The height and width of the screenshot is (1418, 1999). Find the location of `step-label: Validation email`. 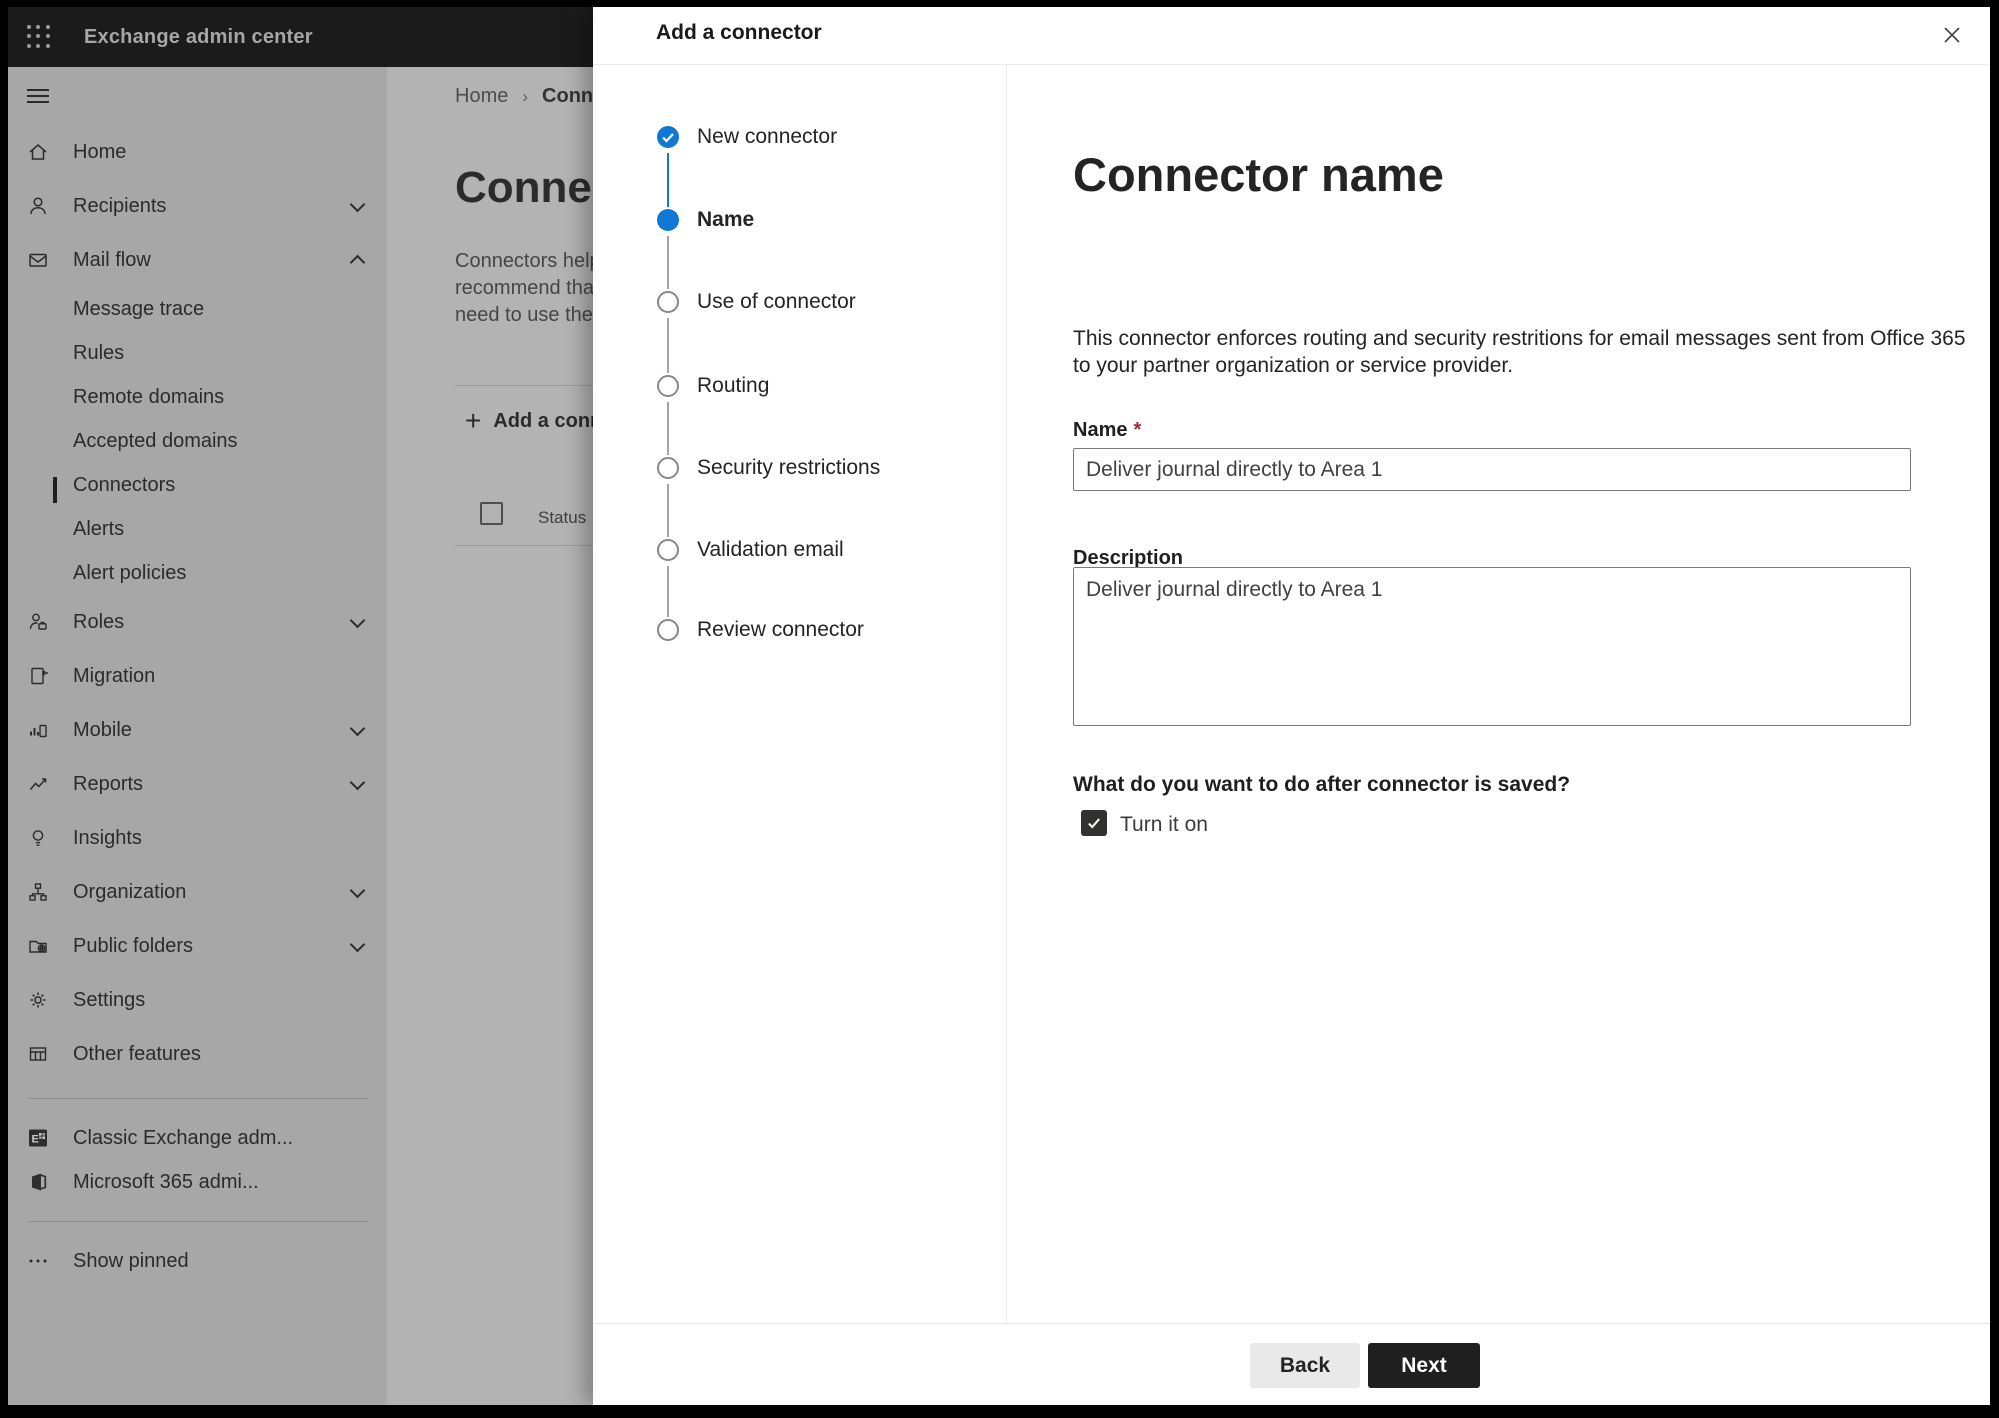

step-label: Validation email is located at coordinates (770, 549).